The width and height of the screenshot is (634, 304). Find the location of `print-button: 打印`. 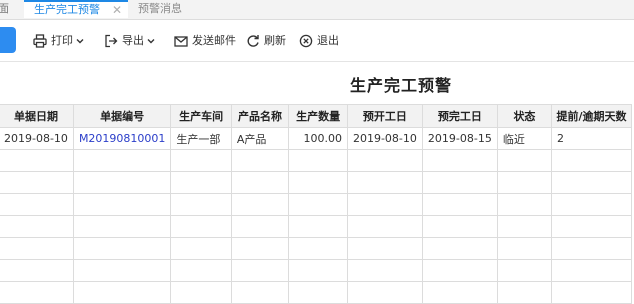

print-button: 打印 is located at coordinates (58, 41).